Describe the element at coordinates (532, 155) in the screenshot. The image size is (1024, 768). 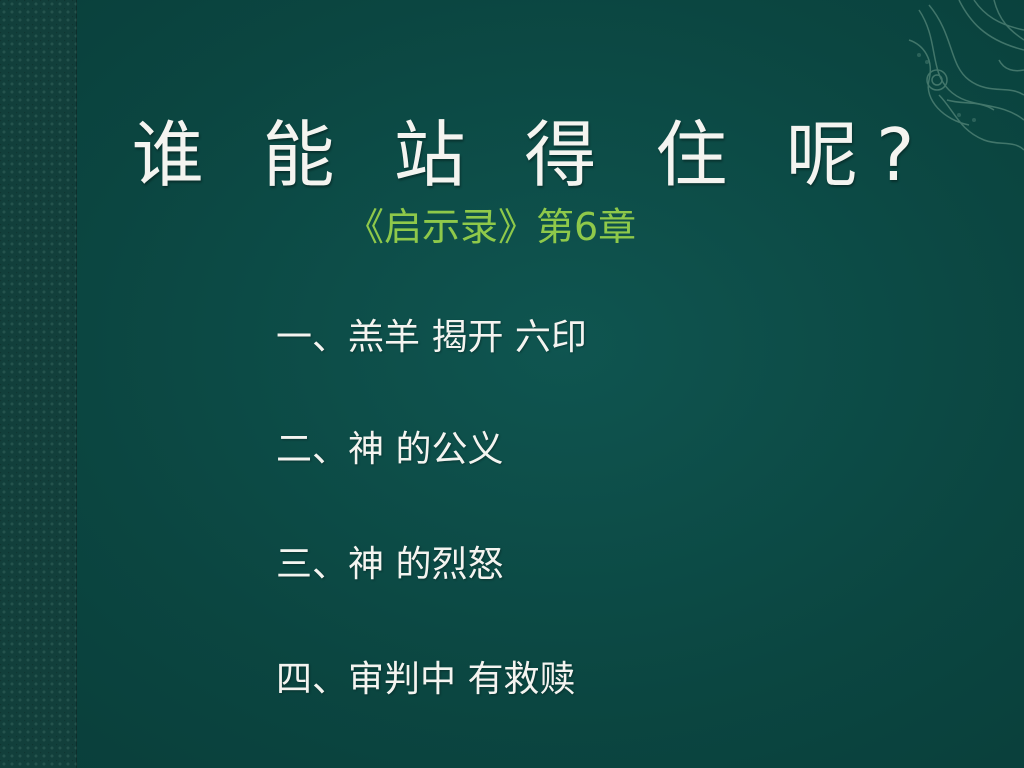
I see `slide-title: 谁 能 站 得 住 呢?` at that location.